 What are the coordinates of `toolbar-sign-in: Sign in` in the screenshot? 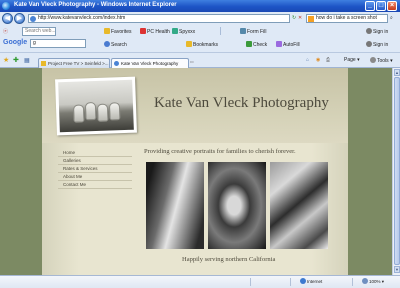 It's located at (377, 31).